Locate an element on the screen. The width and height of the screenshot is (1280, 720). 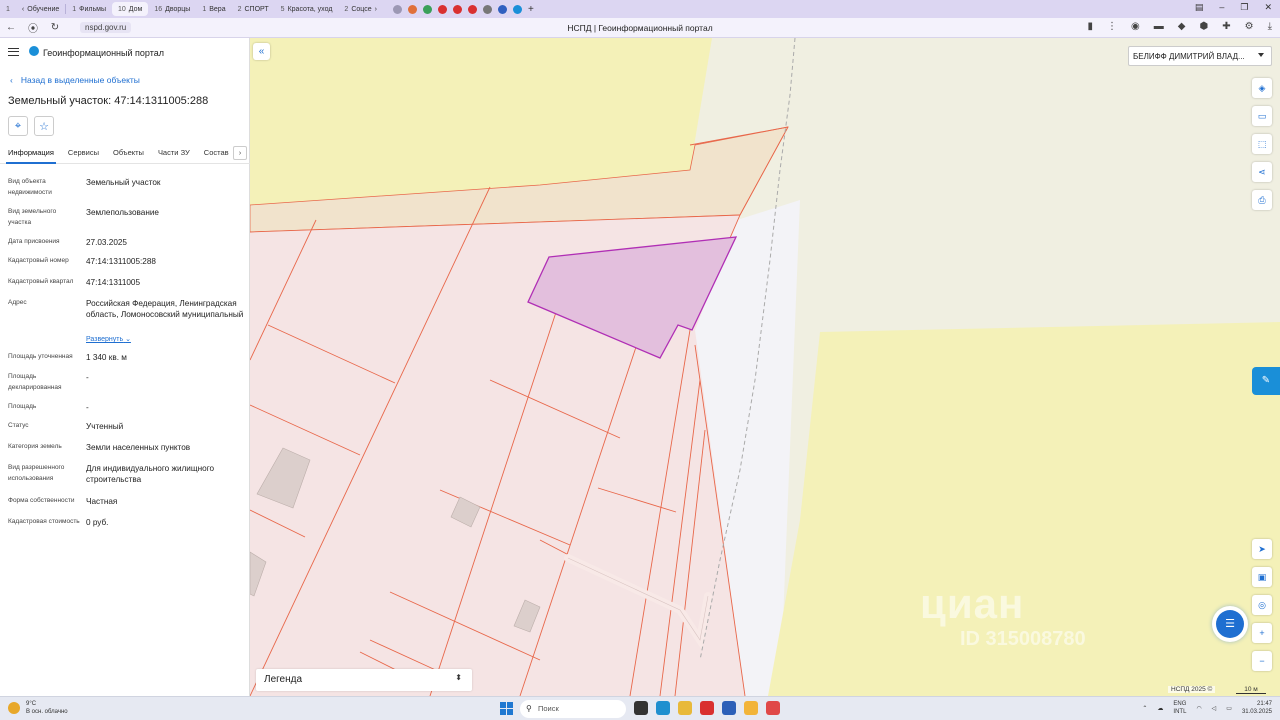
expand-address-link: Развернуть ⌄ is located at coordinates (108, 339).